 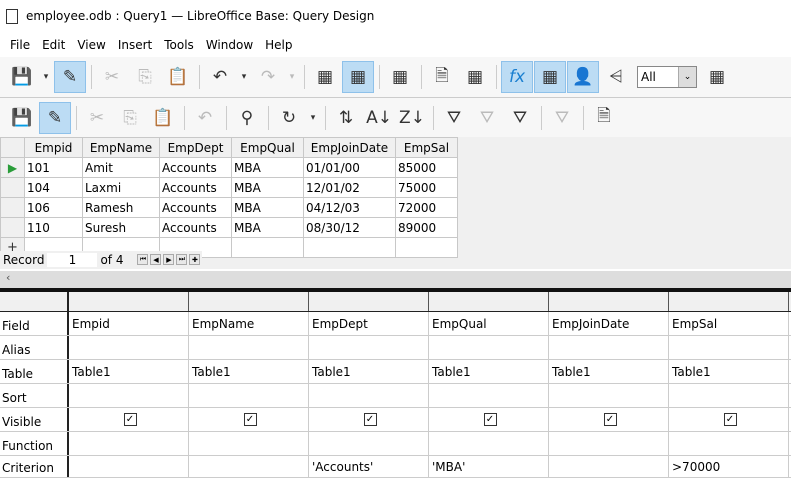 What do you see at coordinates (454, 118) in the screenshot?
I see `autofilter-button: ⛛` at bounding box center [454, 118].